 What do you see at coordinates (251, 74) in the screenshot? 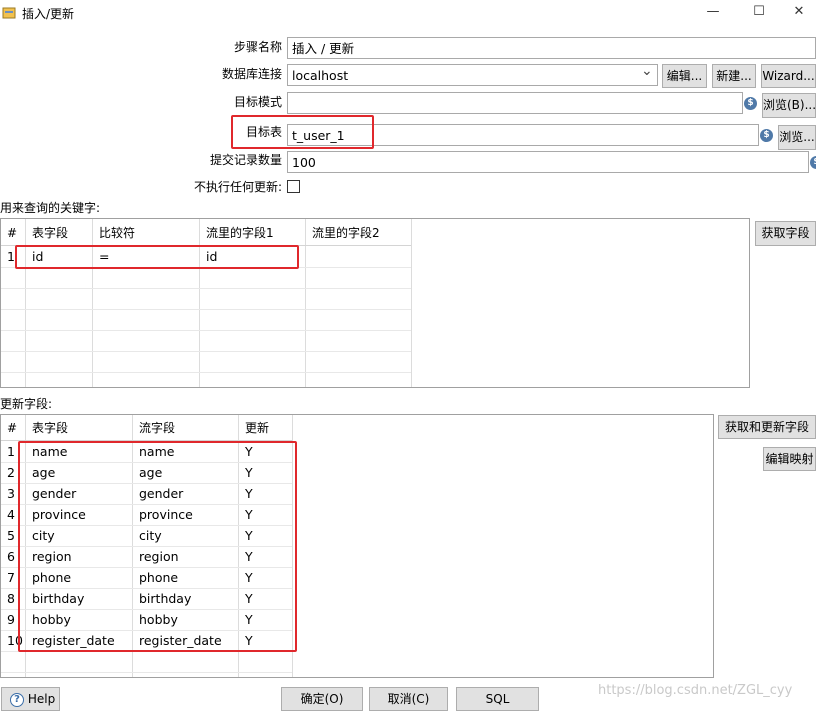
I see `connection-label: 数据库连接` at bounding box center [251, 74].